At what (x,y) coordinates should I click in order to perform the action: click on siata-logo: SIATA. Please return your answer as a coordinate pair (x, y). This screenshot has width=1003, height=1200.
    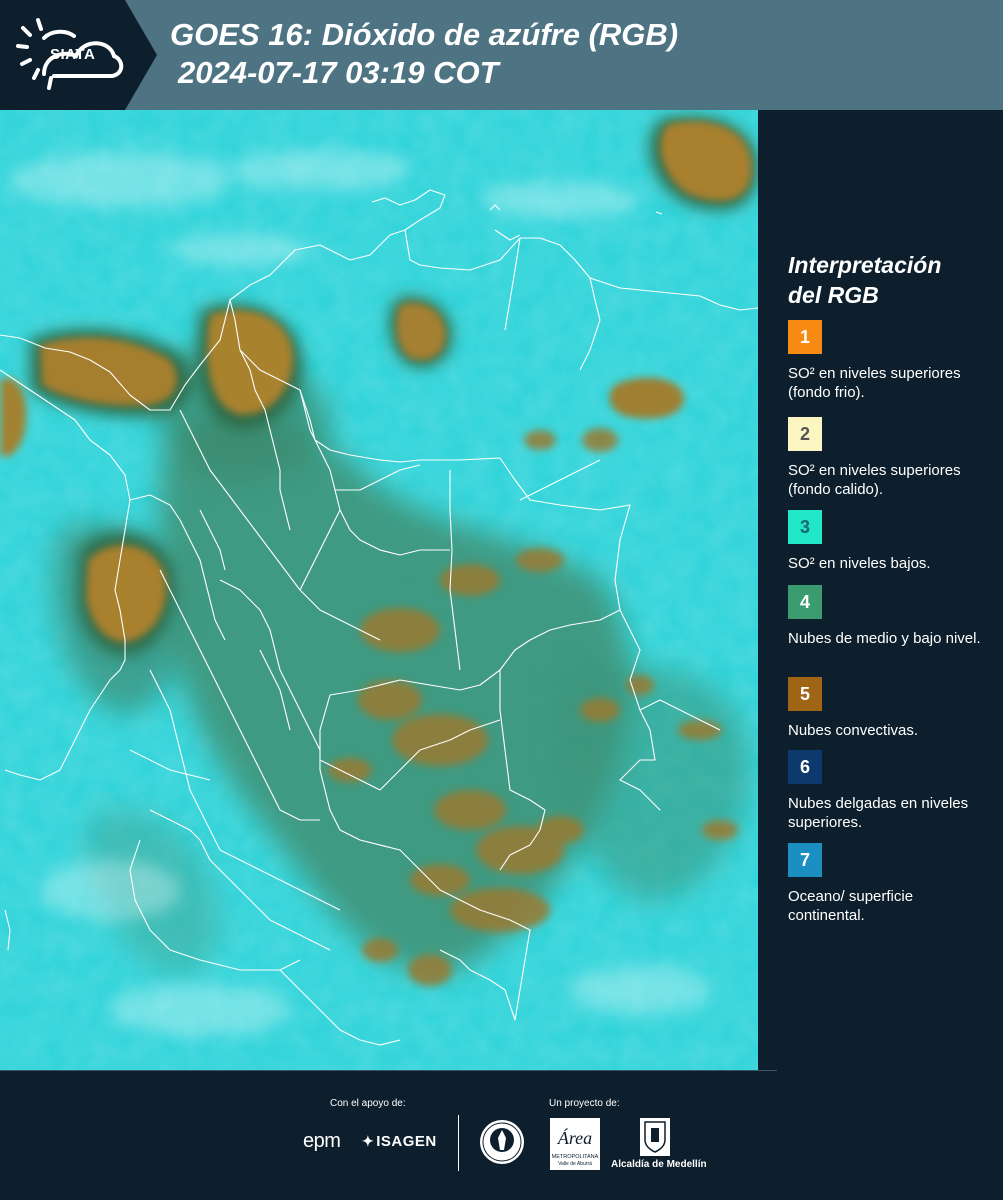
    Looking at the image, I should click on (78, 55).